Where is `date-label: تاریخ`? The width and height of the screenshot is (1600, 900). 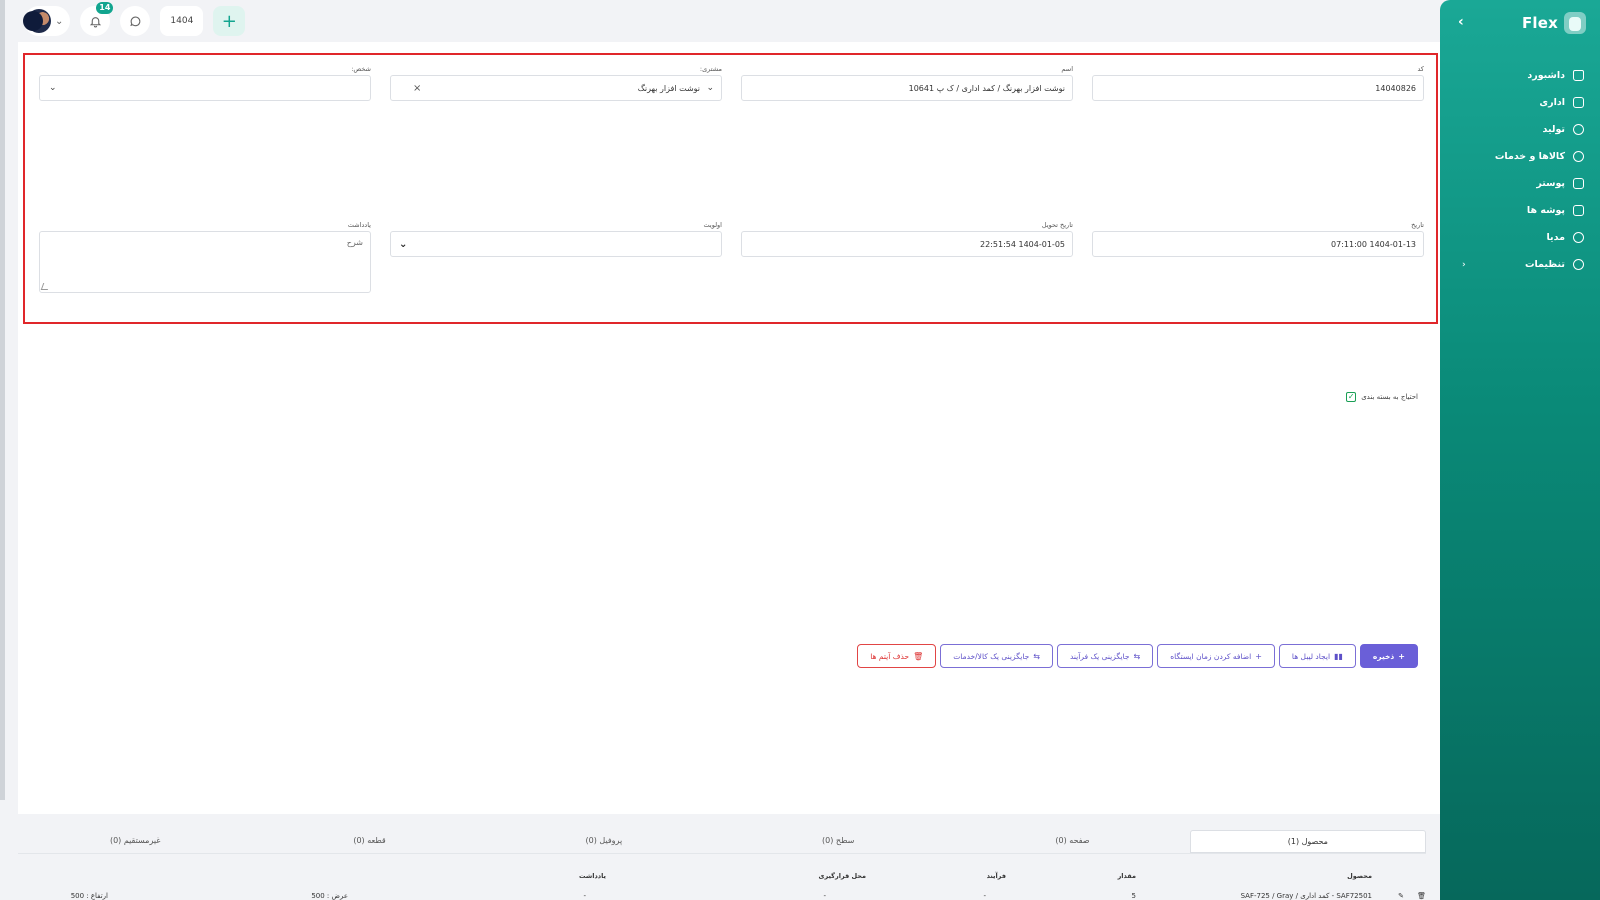
date-label: تاریخ is located at coordinates (1417, 225).